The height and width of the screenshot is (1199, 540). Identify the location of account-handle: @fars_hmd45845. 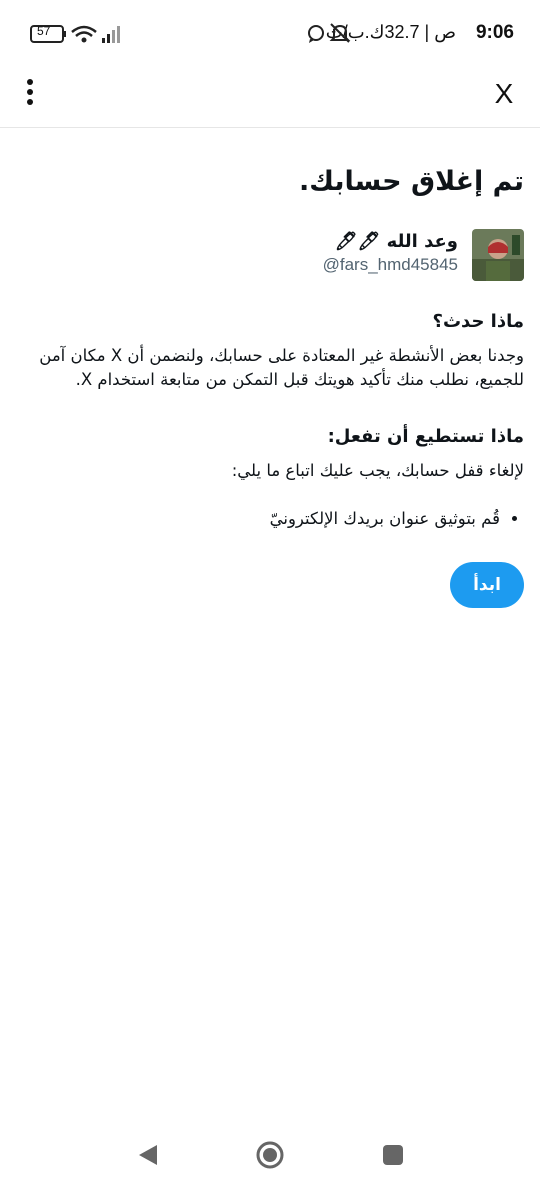
(390, 264).